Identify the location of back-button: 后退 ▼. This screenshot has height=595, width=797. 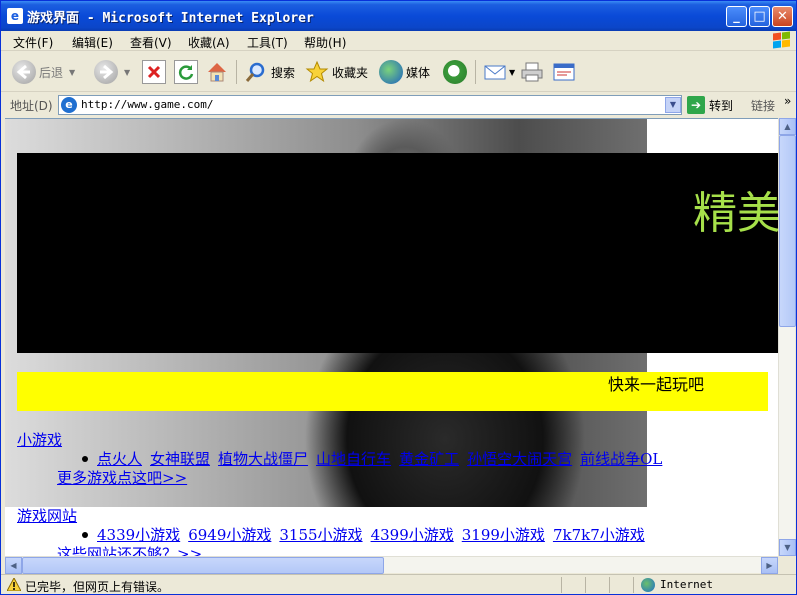
(43, 72).